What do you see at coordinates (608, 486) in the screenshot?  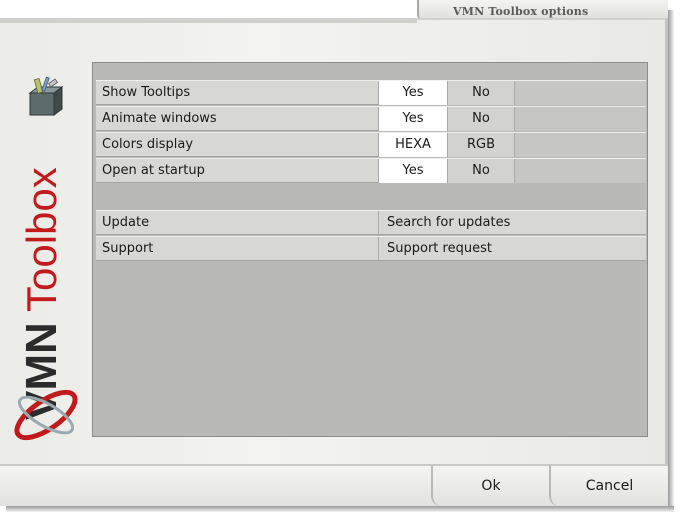 I see `cancel-button: Cancel` at bounding box center [608, 486].